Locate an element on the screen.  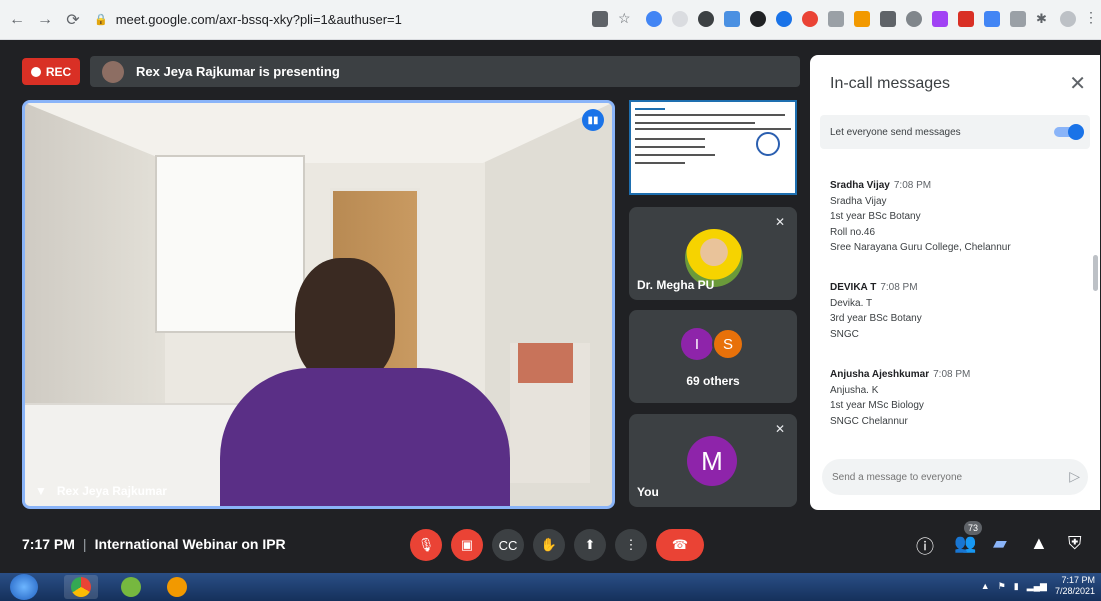
host-controls-icon: ⛨ is located at coordinates (1075, 543).